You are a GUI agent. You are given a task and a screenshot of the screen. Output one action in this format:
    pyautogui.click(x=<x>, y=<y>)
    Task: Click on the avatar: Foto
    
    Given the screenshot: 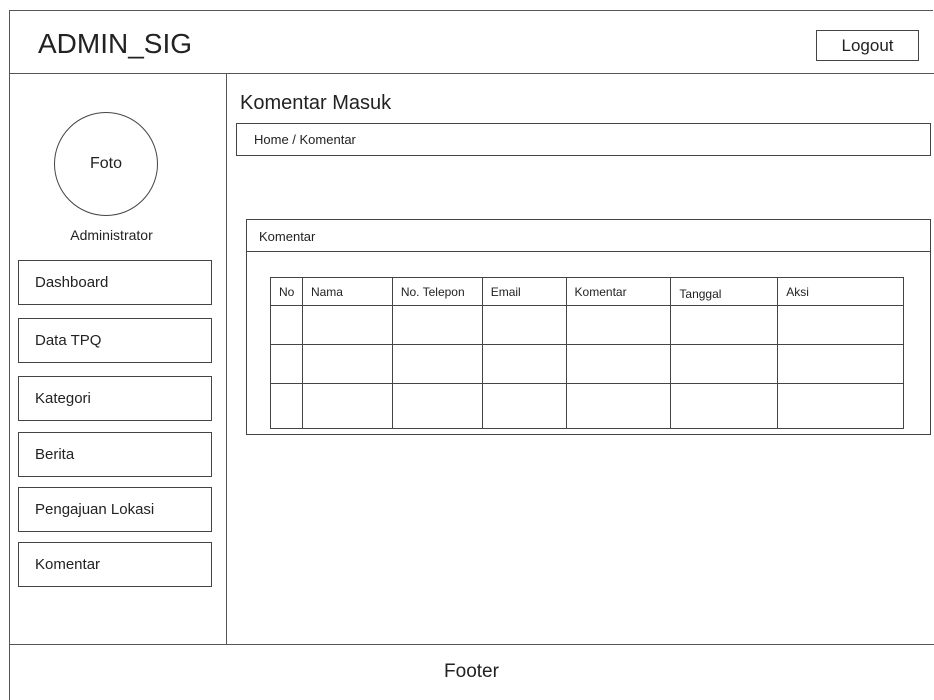 What is the action you would take?
    pyautogui.click(x=106, y=164)
    